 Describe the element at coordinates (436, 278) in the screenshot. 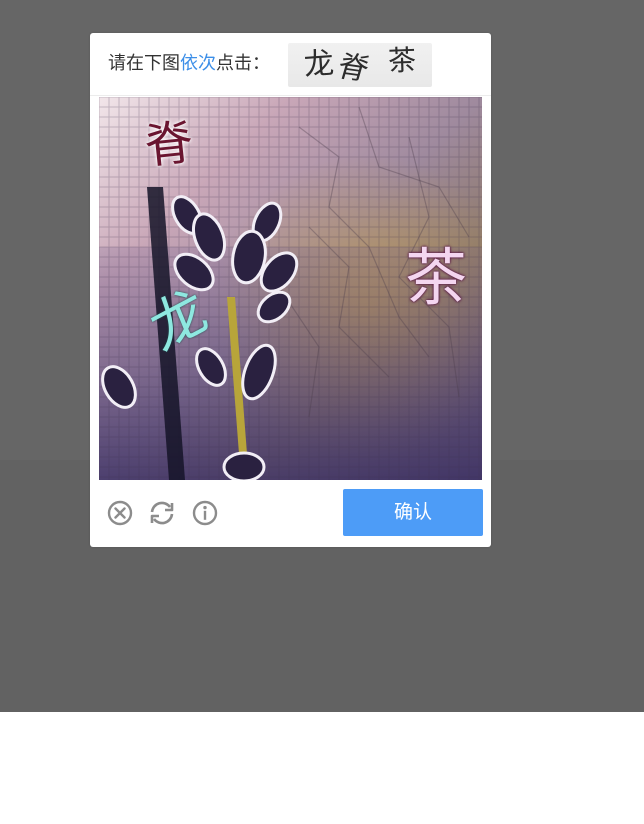

I see `image-char-3: 茶` at that location.